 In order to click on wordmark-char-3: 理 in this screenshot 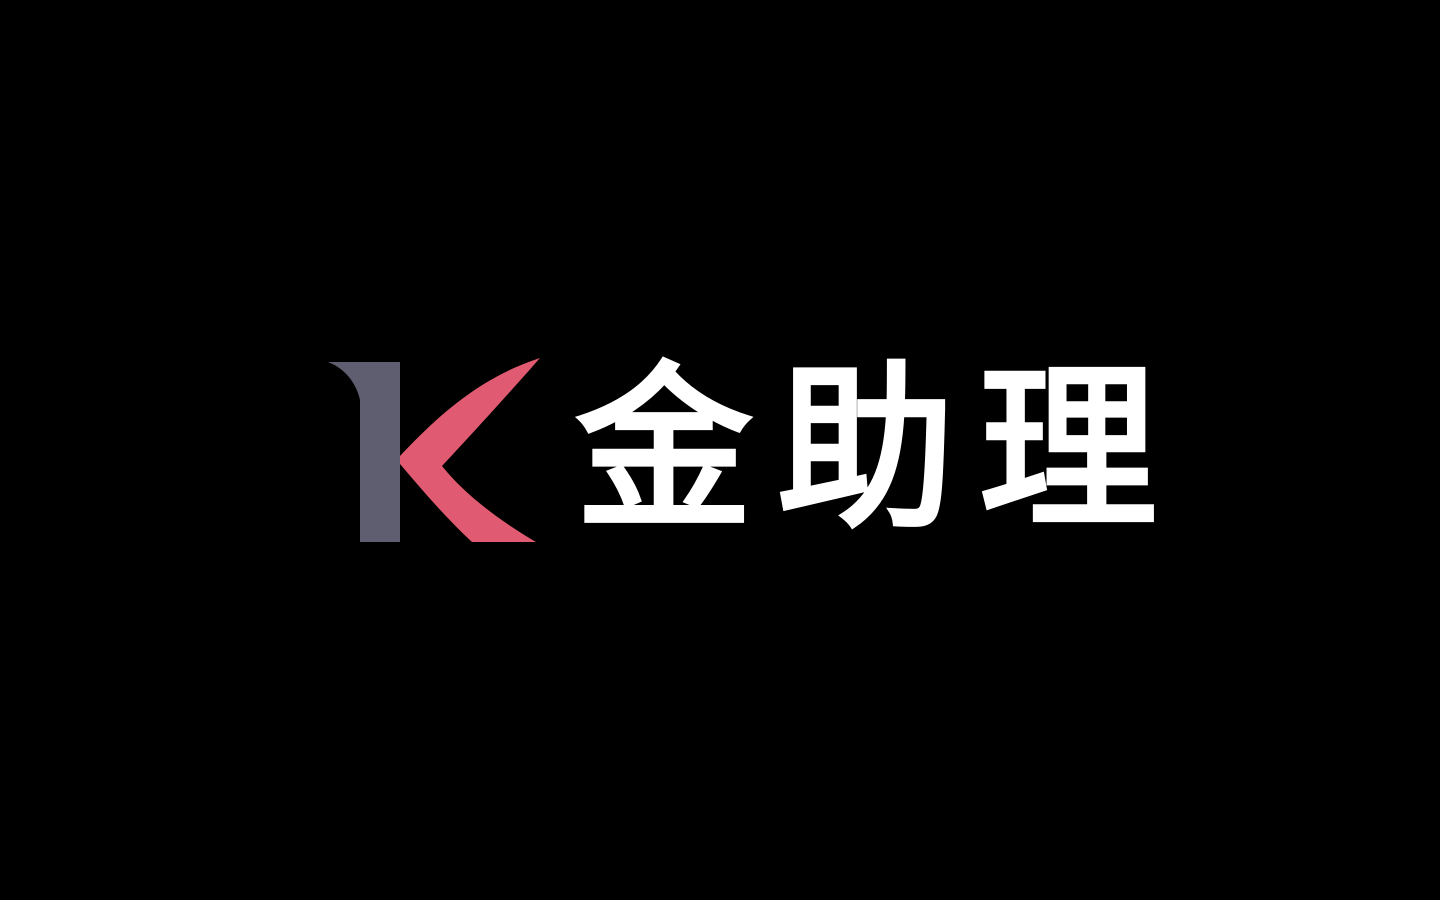, I will do `click(1068, 449)`.